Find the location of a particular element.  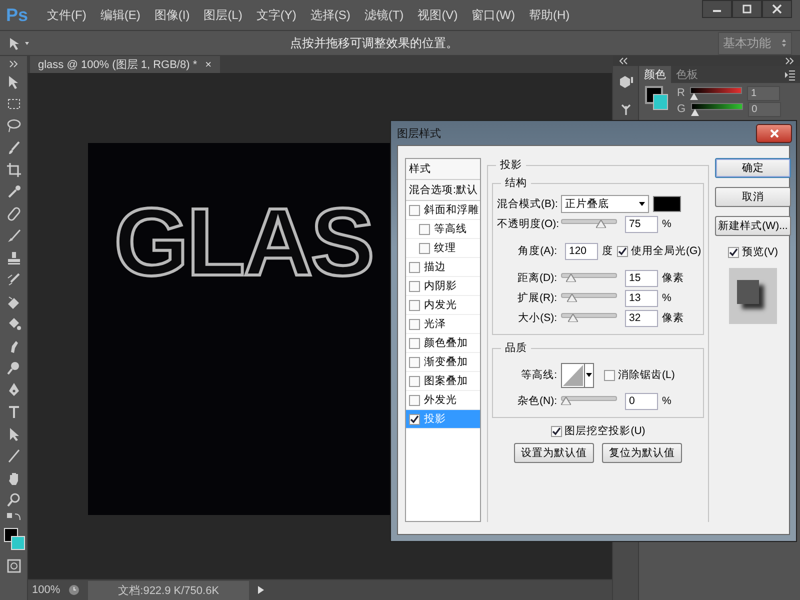

menu-item: 编辑(E) is located at coordinates (120, 15).